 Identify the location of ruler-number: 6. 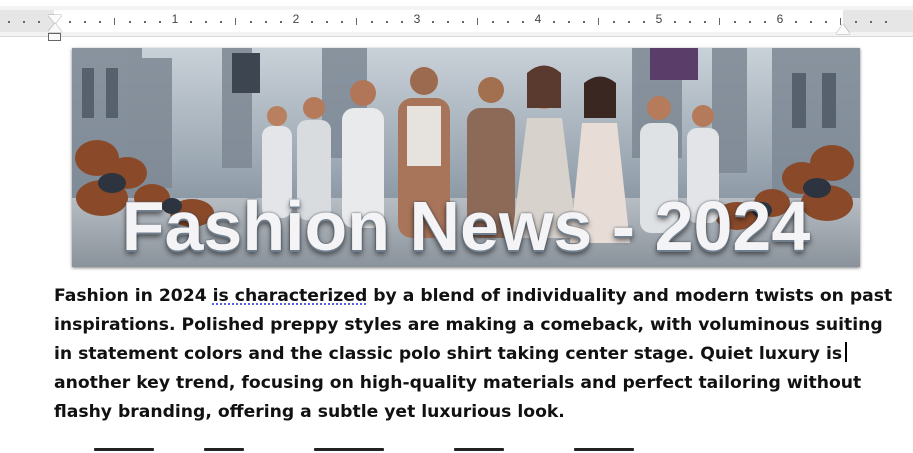
(780, 19).